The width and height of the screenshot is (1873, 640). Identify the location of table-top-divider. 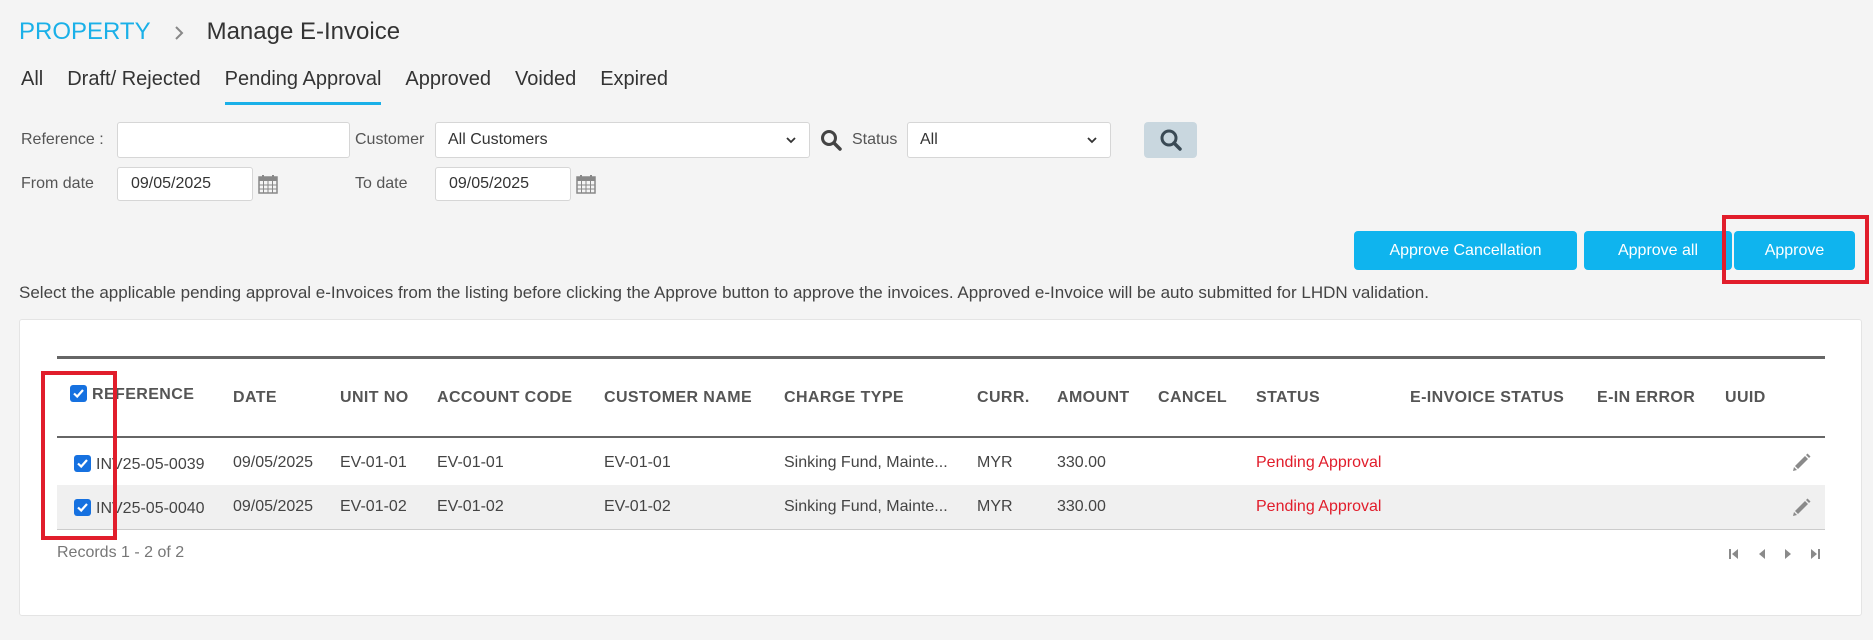
(941, 357).